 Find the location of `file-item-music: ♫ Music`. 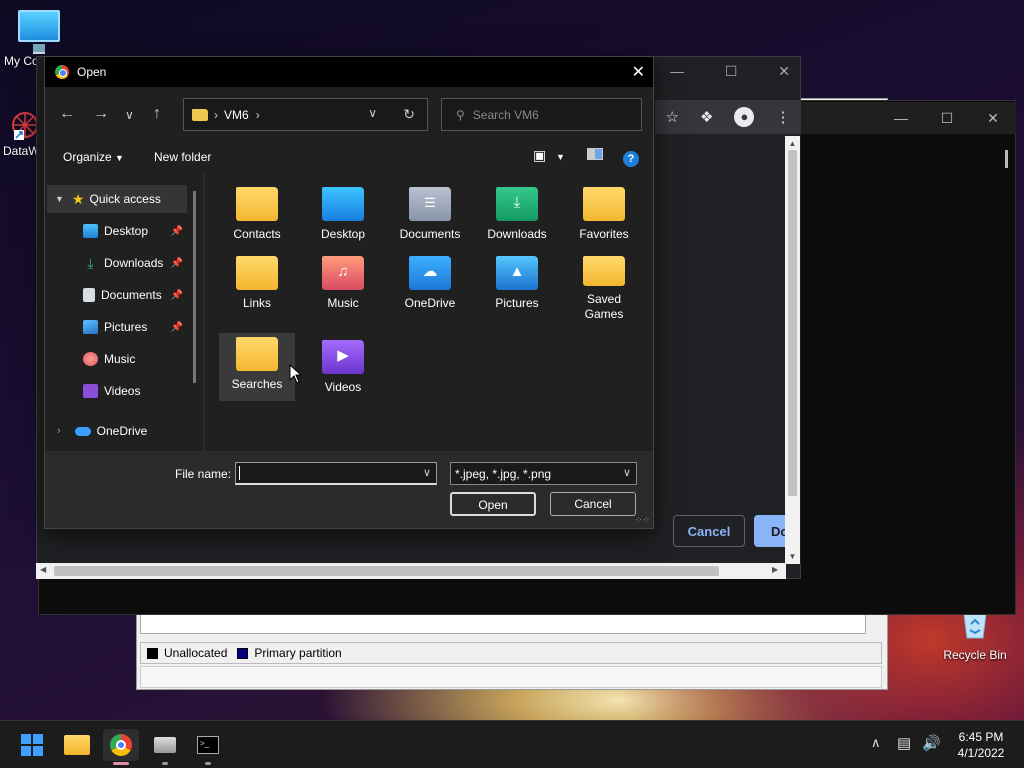

file-item-music: ♫ Music is located at coordinates (343, 287).